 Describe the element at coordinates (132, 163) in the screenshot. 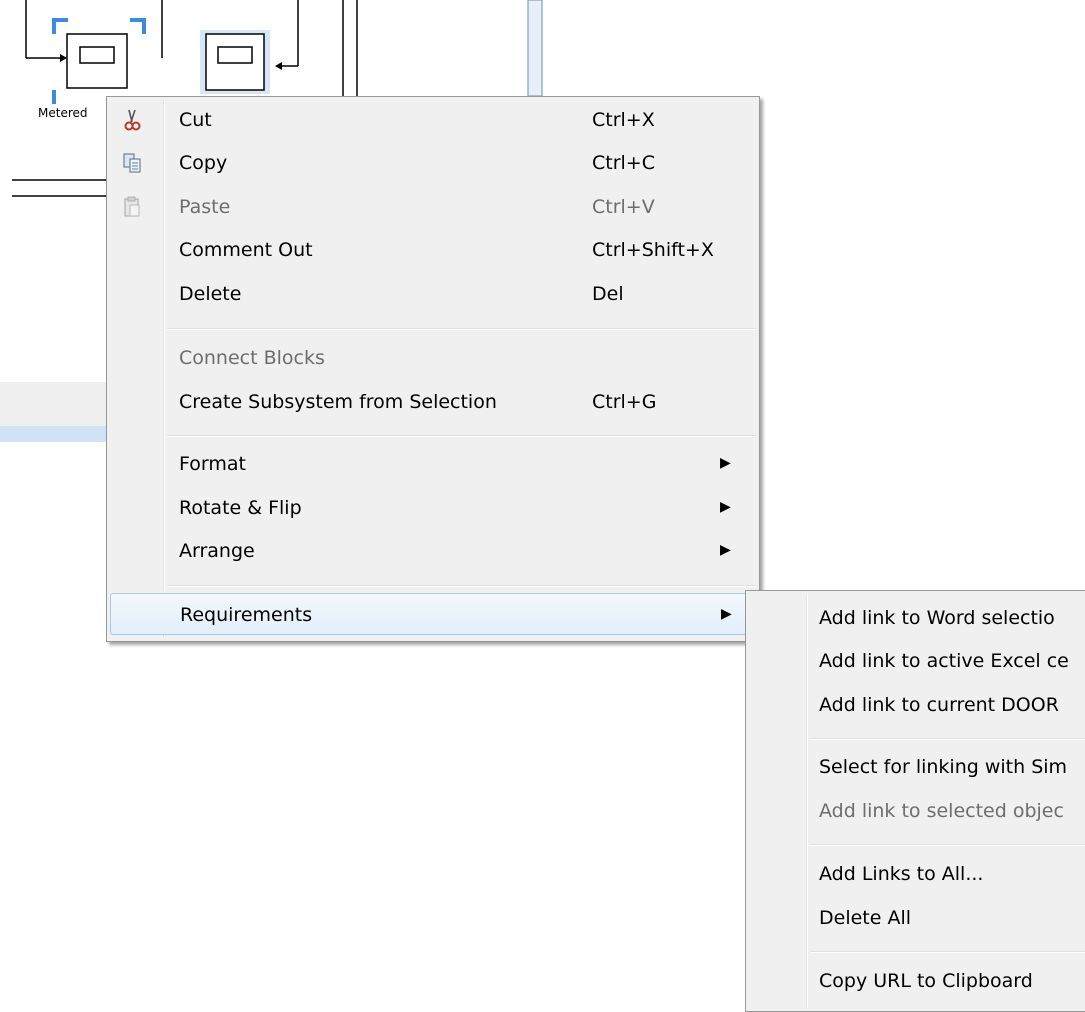

I see `copy-icon` at that location.